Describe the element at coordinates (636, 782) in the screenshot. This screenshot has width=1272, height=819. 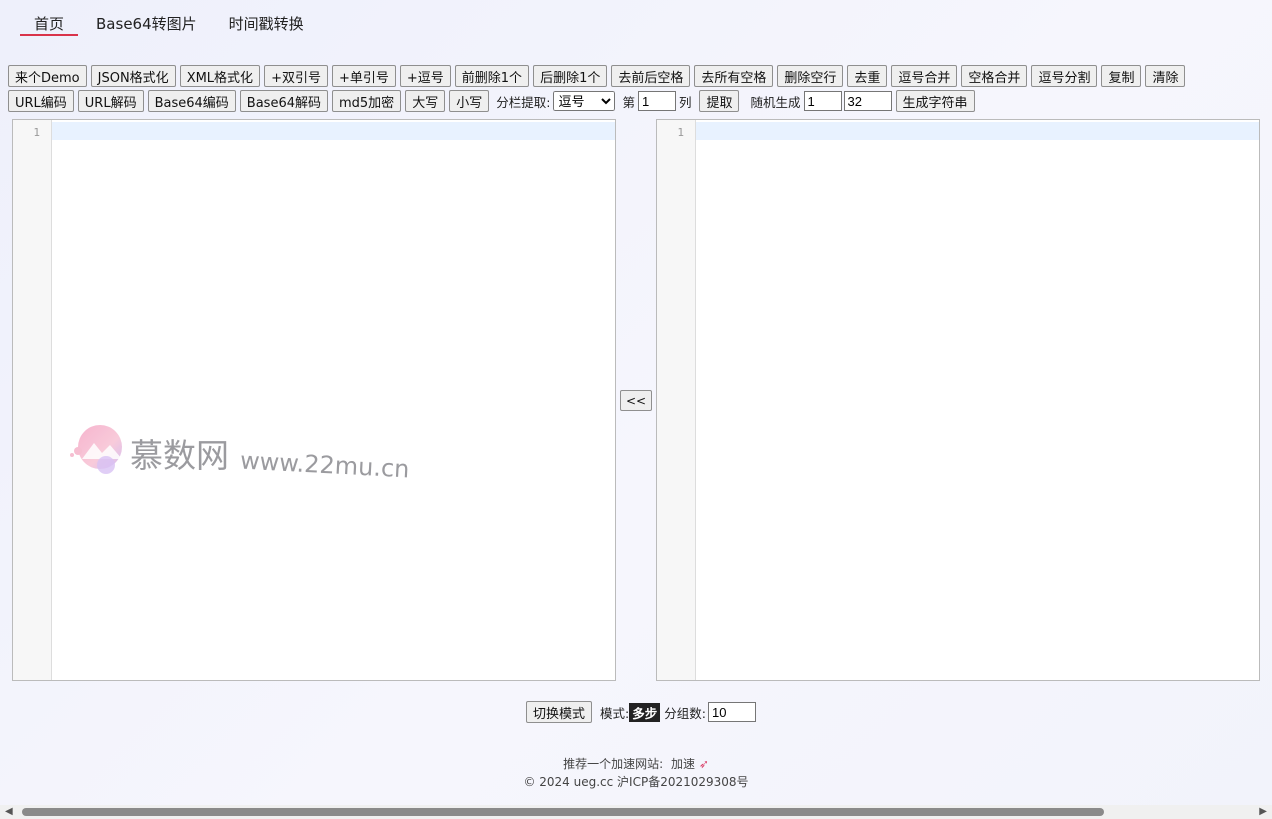
I see `copyright: © 2024 ueg.cc 沪ICP备2021029308号` at that location.